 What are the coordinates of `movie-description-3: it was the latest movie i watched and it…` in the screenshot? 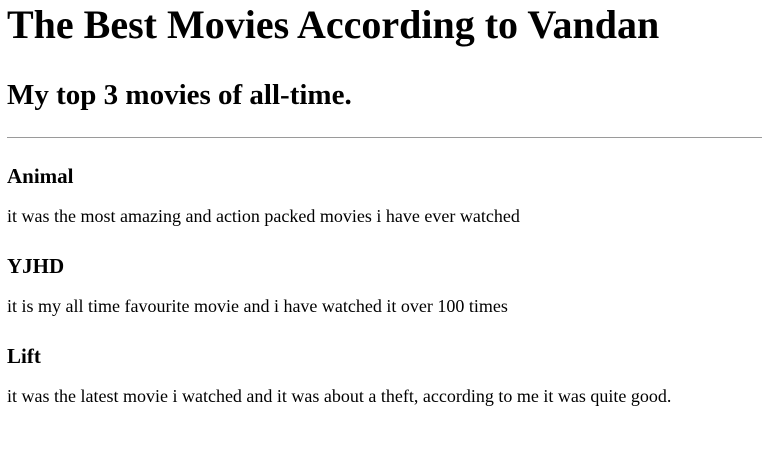 It's located at (339, 396).